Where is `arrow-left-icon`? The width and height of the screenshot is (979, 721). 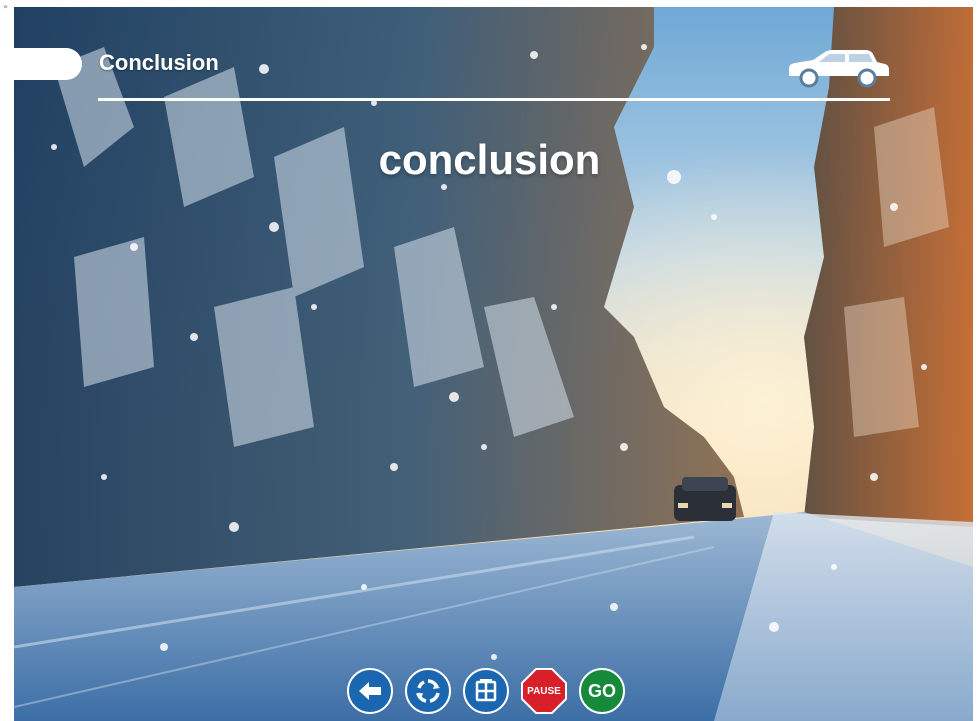
arrow-left-icon is located at coordinates (370, 691).